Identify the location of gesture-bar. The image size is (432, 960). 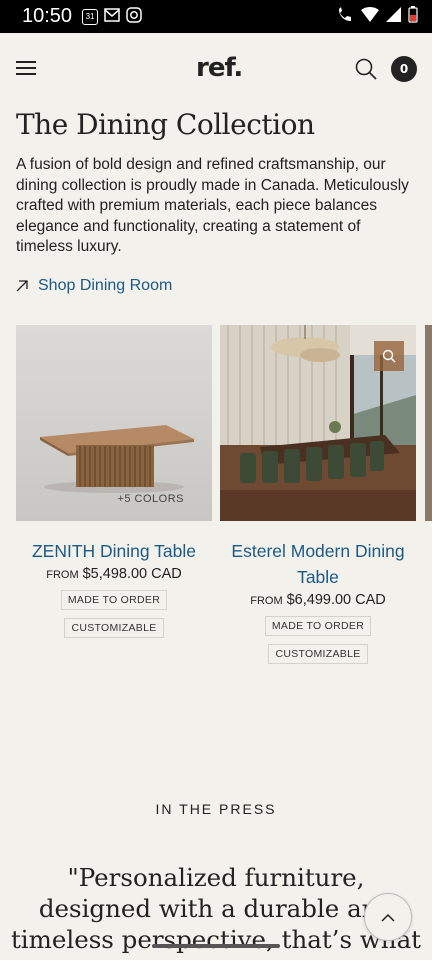
(216, 946).